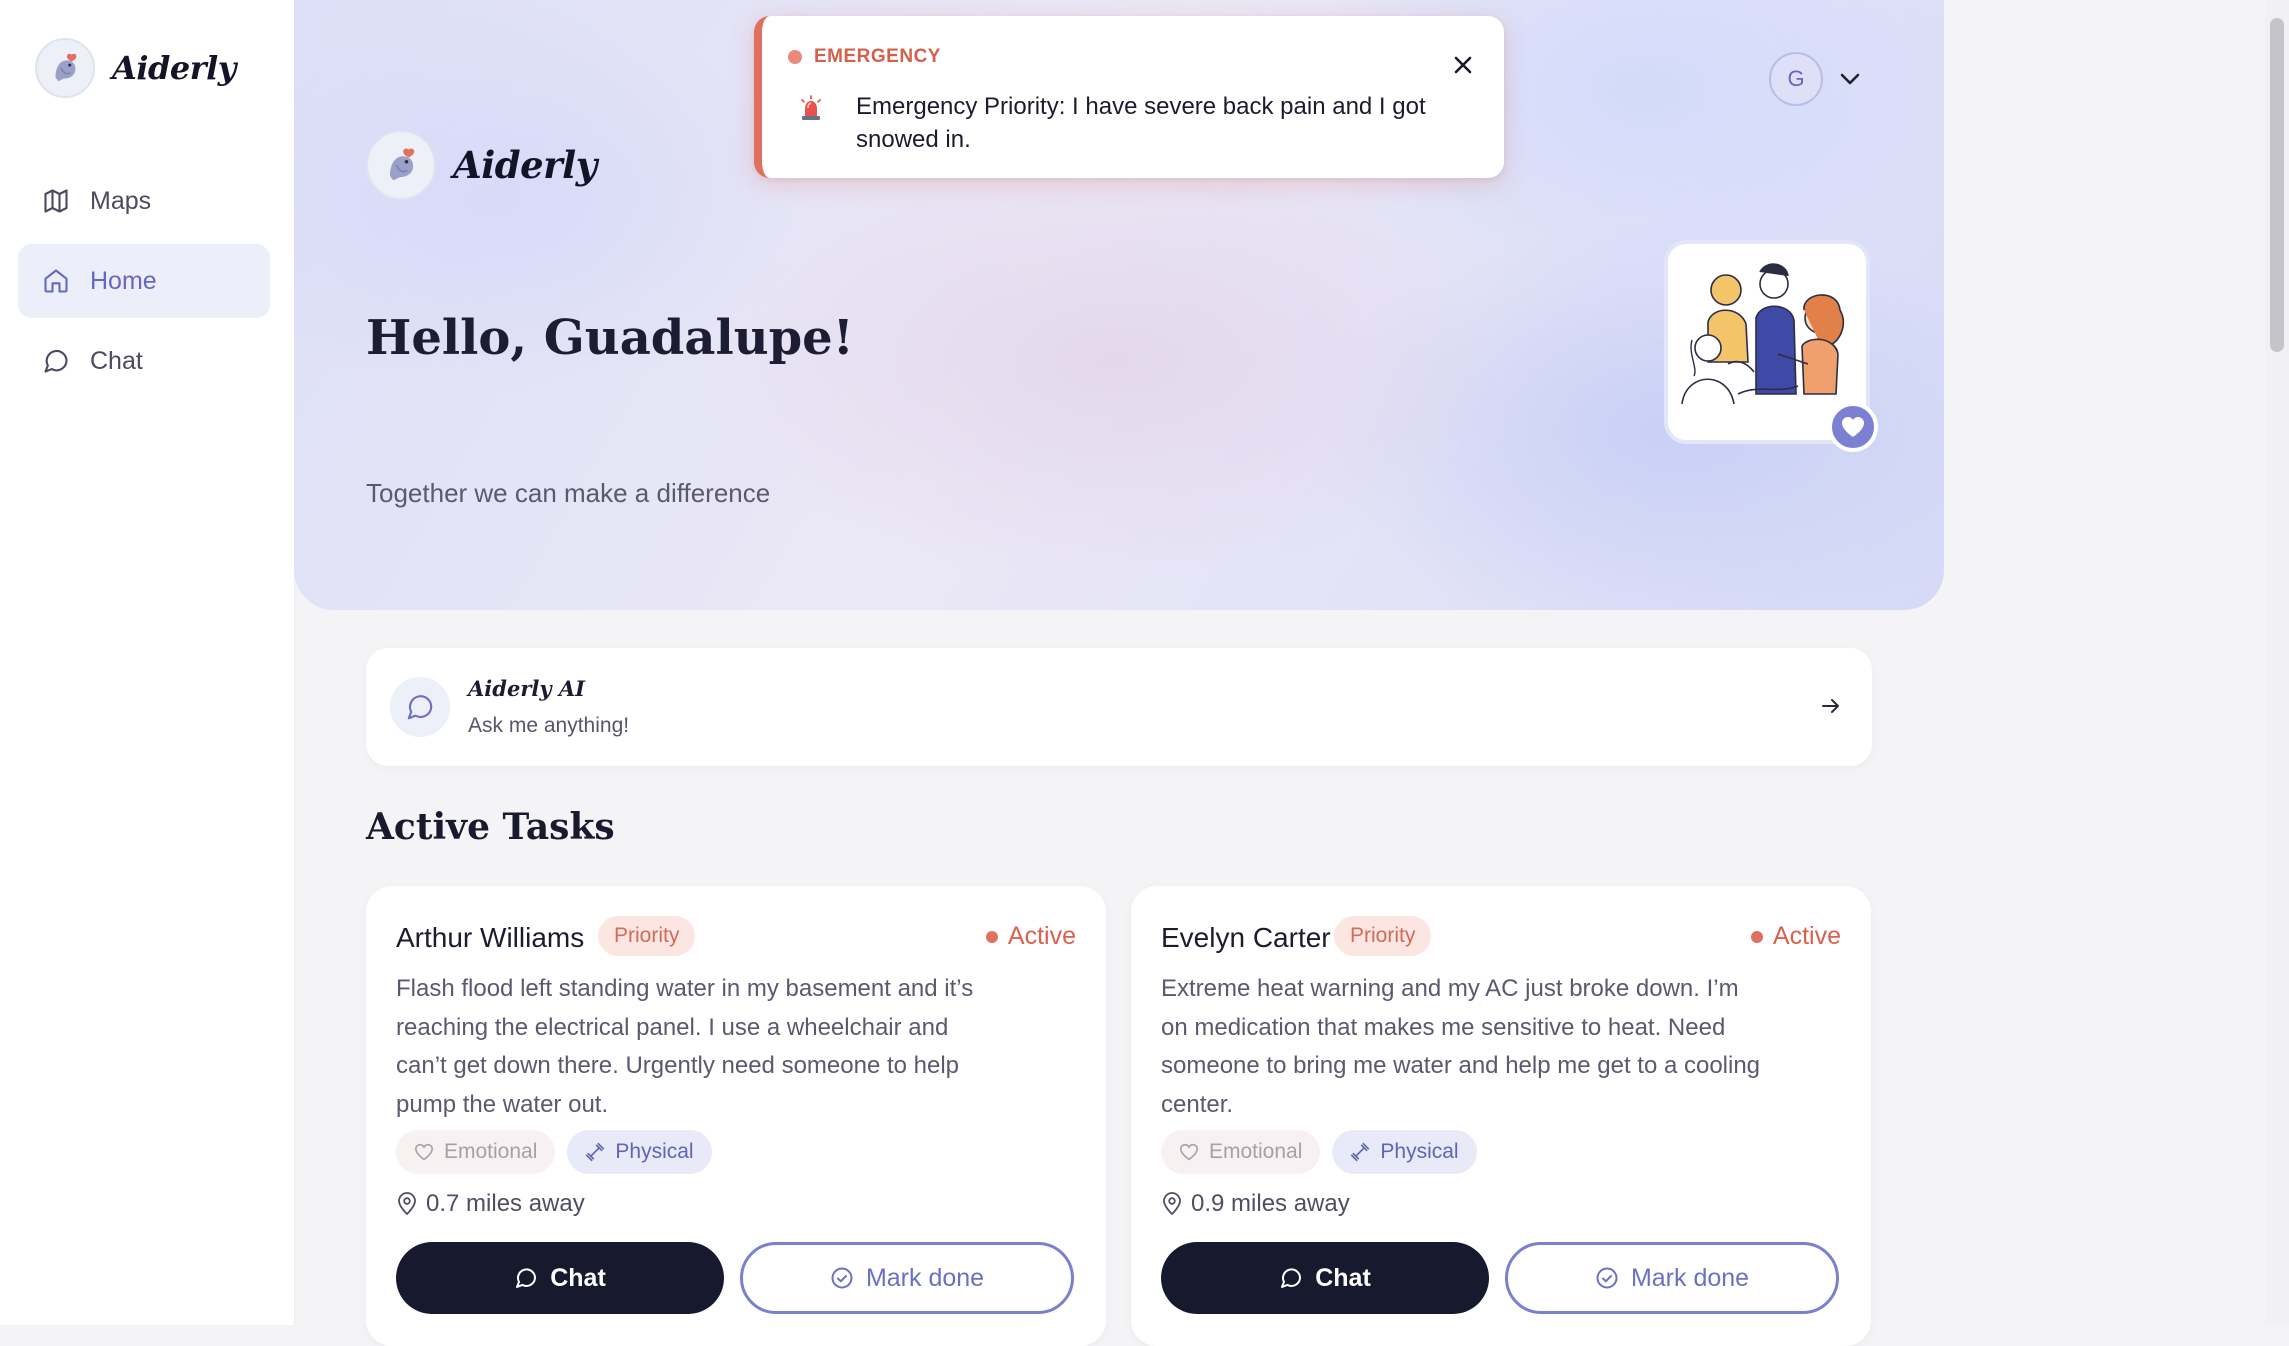 This screenshot has width=2289, height=1346. Describe the element at coordinates (811, 111) in the screenshot. I see `siren-icon` at that location.